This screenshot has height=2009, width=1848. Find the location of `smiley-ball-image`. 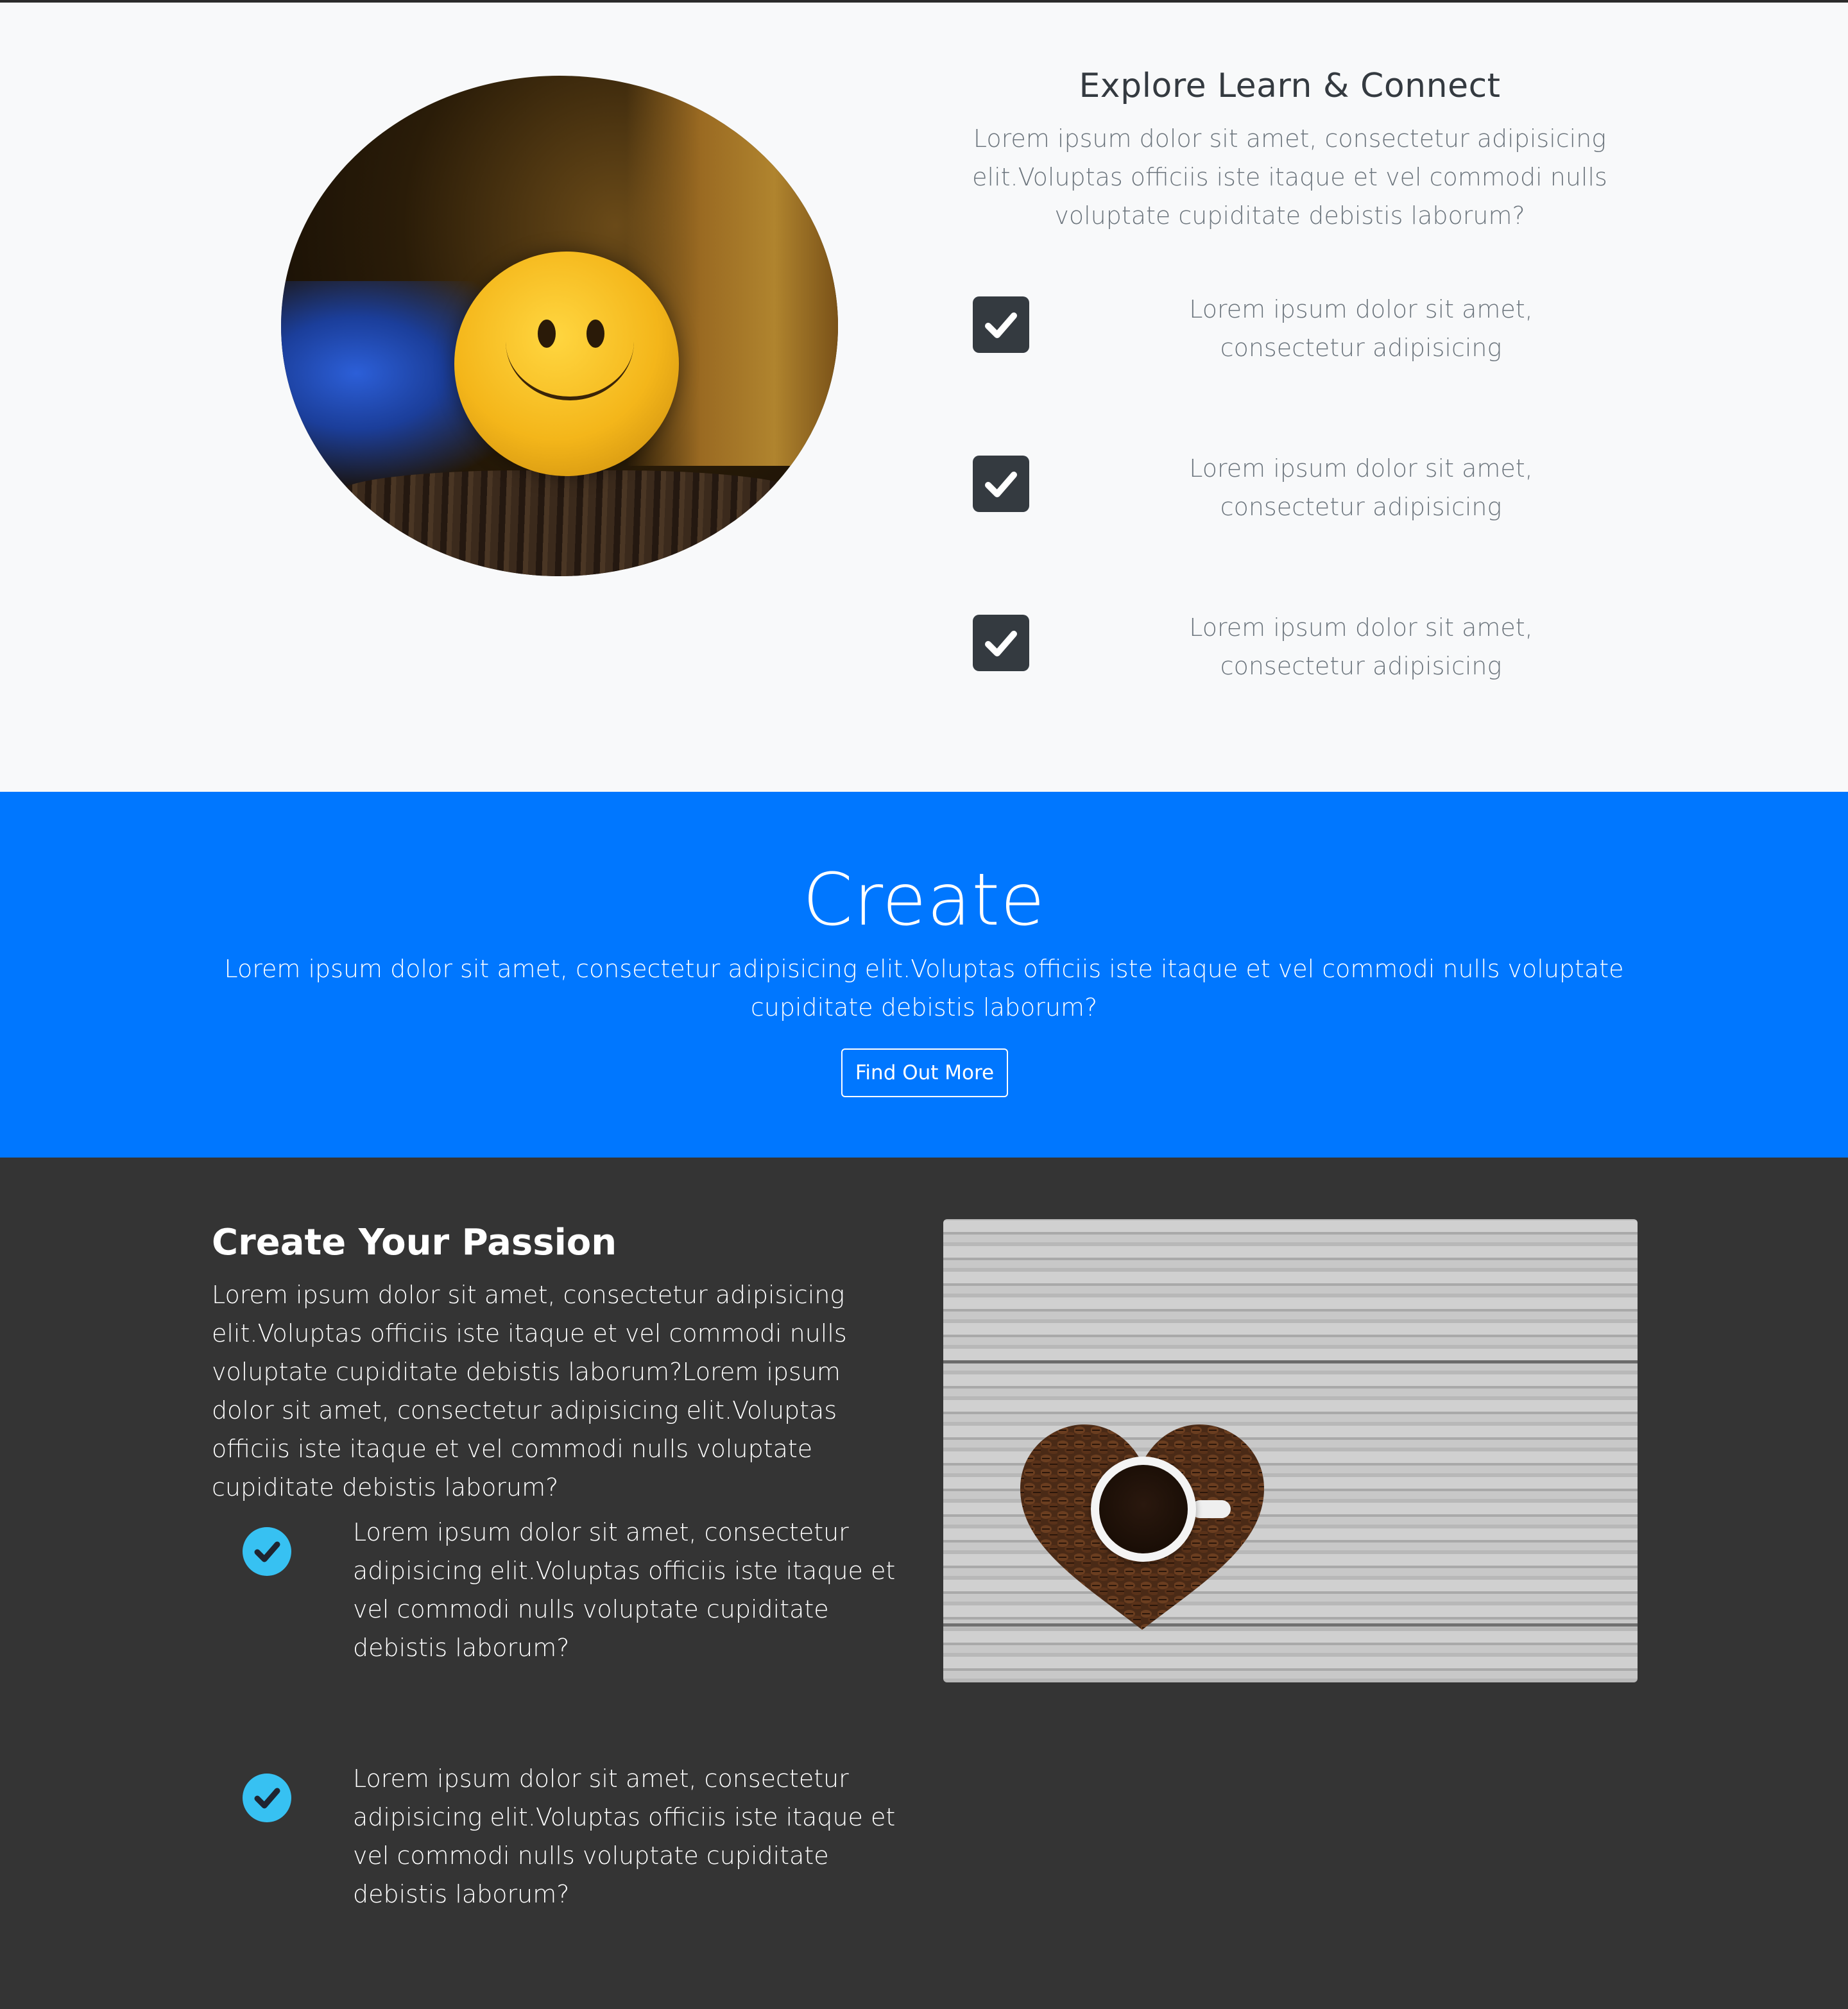

smiley-ball-image is located at coordinates (560, 326).